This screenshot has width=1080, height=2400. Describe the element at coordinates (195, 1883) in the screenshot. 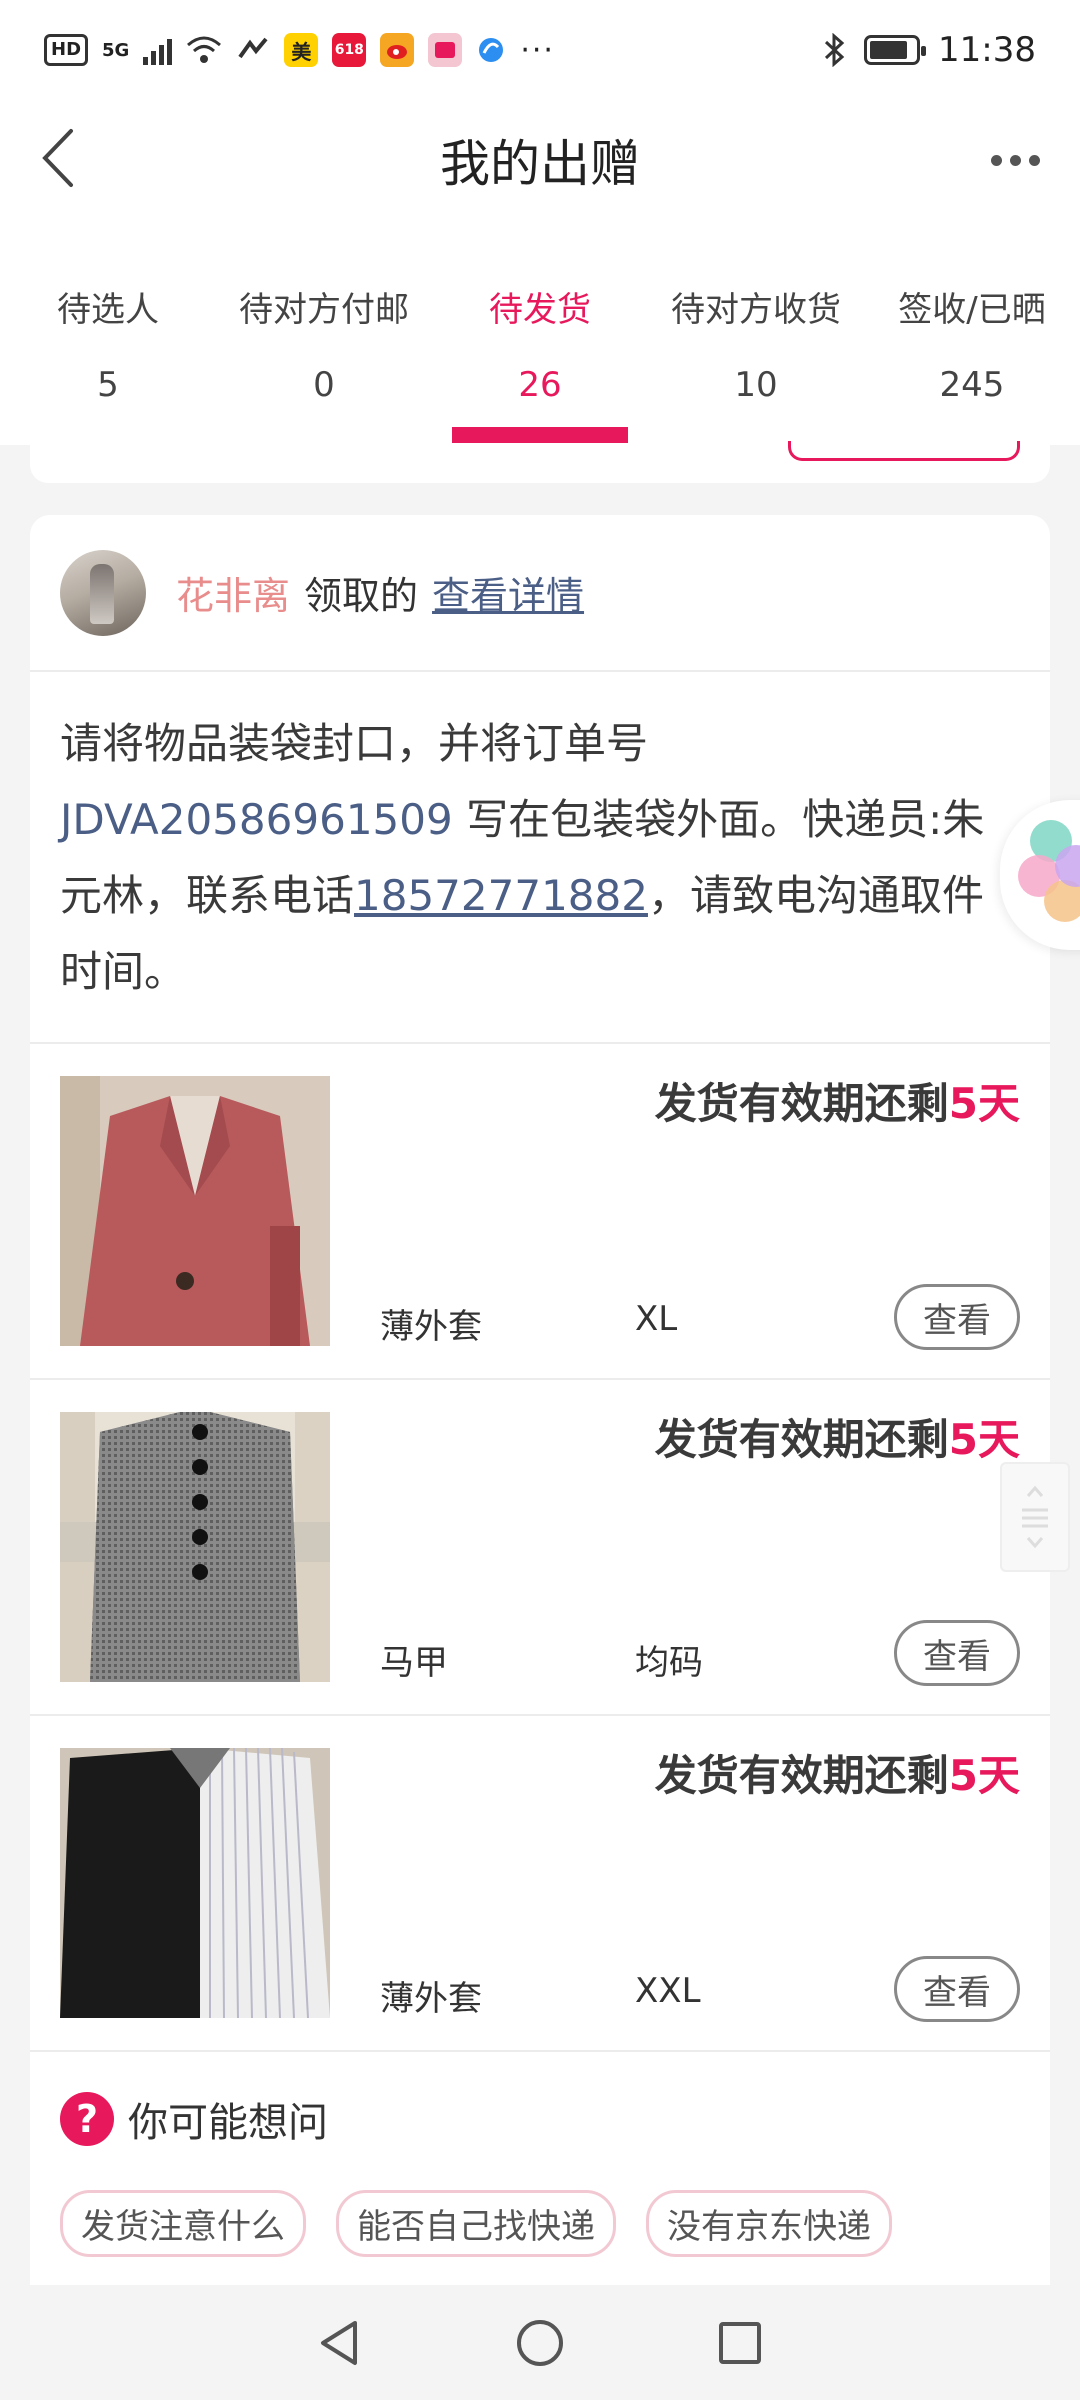

I see `item-photo-black-white-shirt` at that location.